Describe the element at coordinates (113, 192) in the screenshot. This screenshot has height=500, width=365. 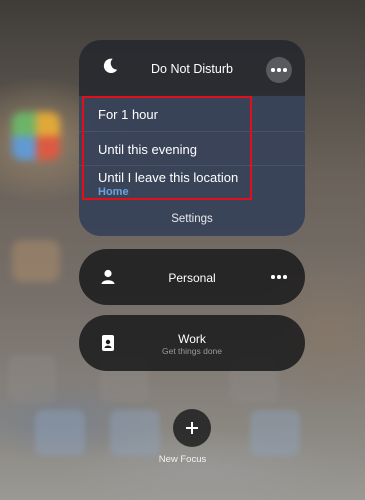
I see `option-location-sublabel: Home` at that location.